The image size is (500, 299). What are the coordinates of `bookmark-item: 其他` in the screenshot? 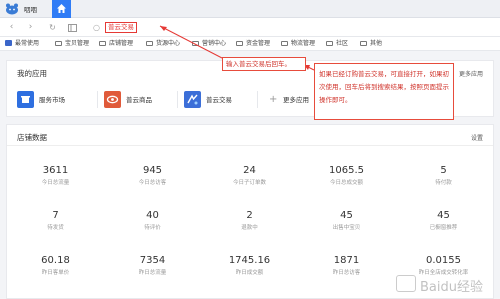 It's located at (371, 44).